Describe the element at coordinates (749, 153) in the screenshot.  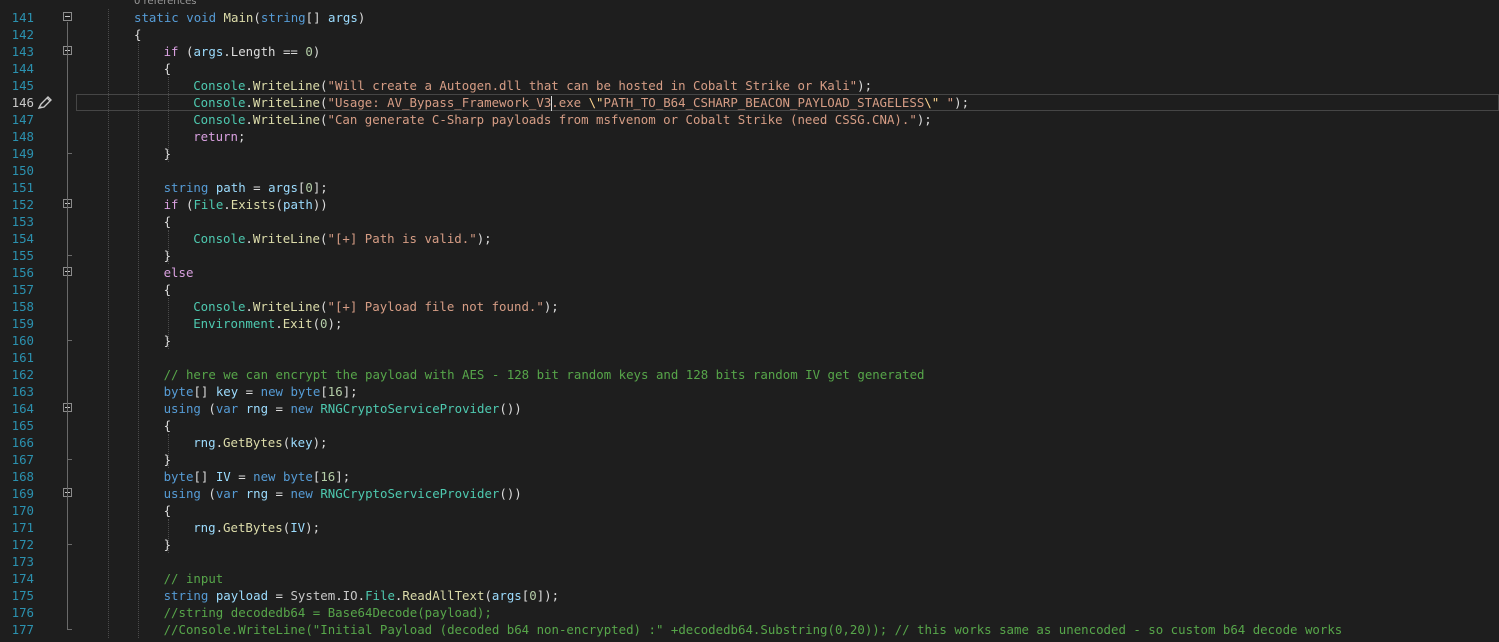
I see `code-line: 149}` at that location.